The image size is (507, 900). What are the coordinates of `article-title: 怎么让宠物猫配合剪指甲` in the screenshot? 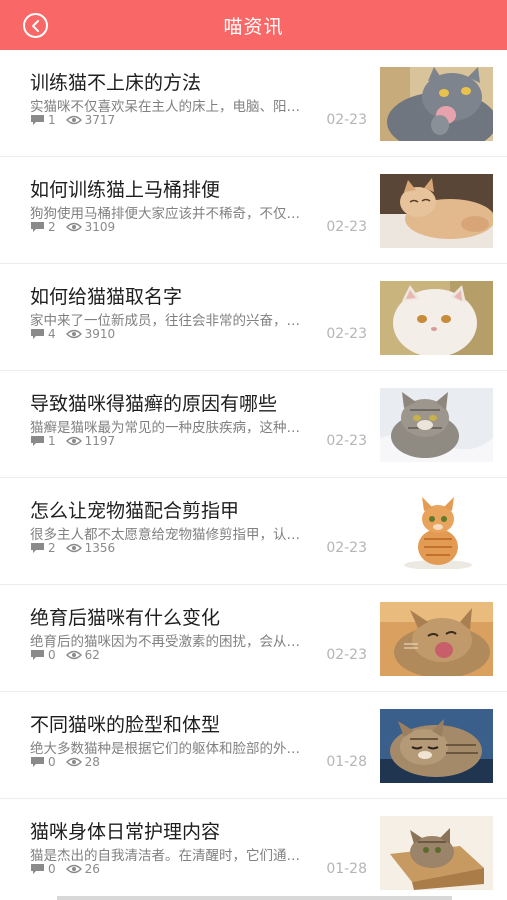 It's located at (135, 511).